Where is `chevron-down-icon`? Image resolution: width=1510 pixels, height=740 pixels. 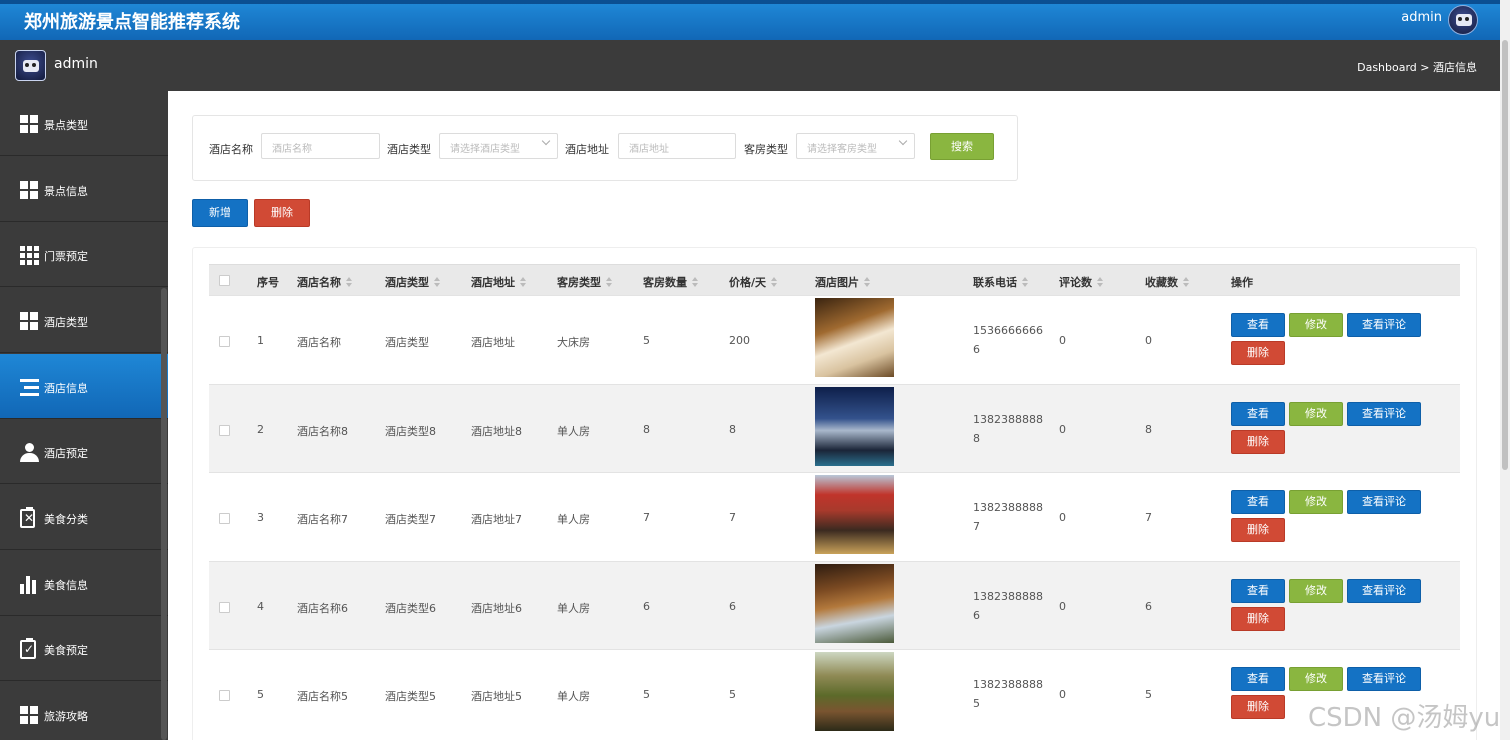
chevron-down-icon is located at coordinates (546, 141).